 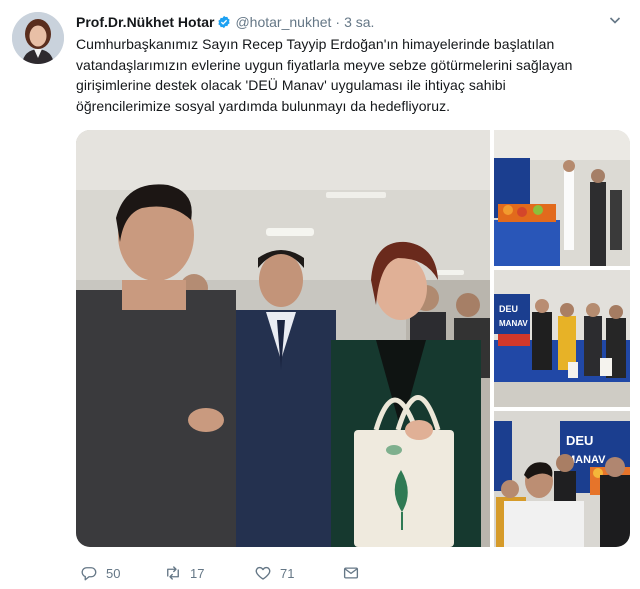 I want to click on like-count: 71, so click(x=287, y=573).